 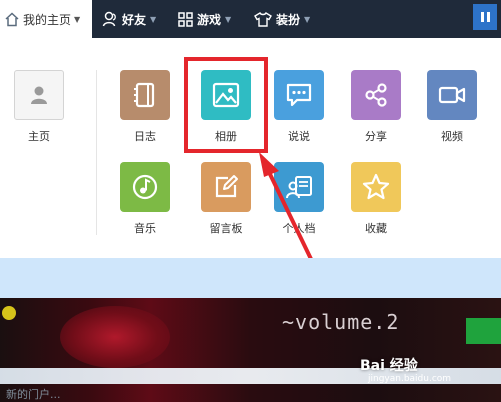 What do you see at coordinates (115, 337) in the screenshot?
I see `banner-artwork` at bounding box center [115, 337].